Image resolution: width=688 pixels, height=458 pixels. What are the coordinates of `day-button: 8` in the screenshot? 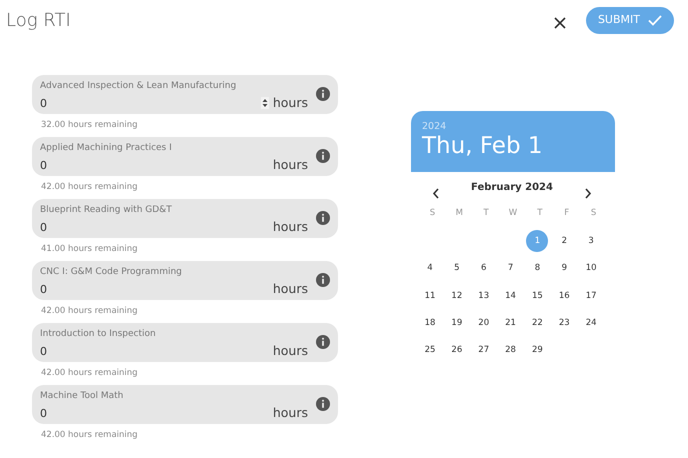 It's located at (537, 268).